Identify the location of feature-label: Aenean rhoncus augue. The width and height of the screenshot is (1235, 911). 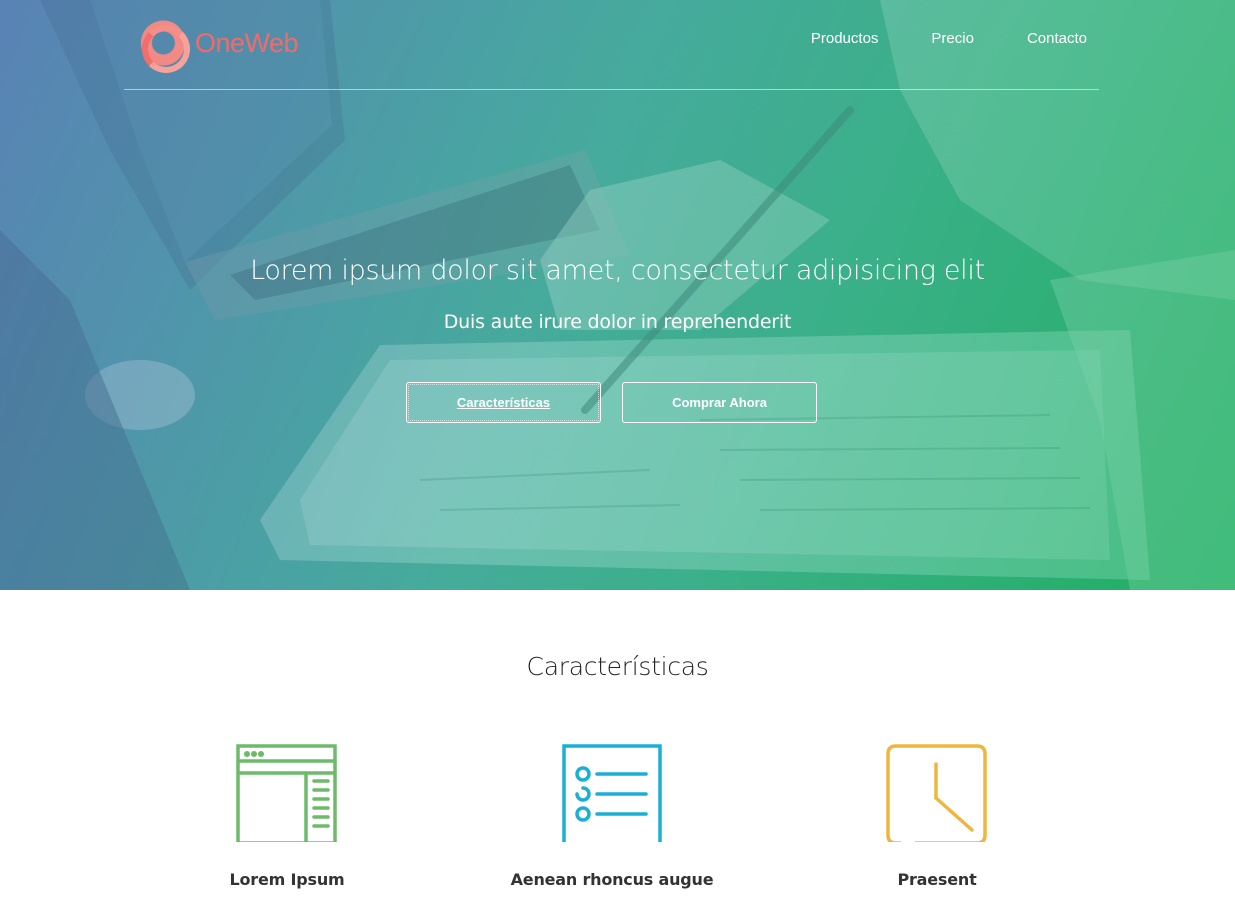
(612, 879).